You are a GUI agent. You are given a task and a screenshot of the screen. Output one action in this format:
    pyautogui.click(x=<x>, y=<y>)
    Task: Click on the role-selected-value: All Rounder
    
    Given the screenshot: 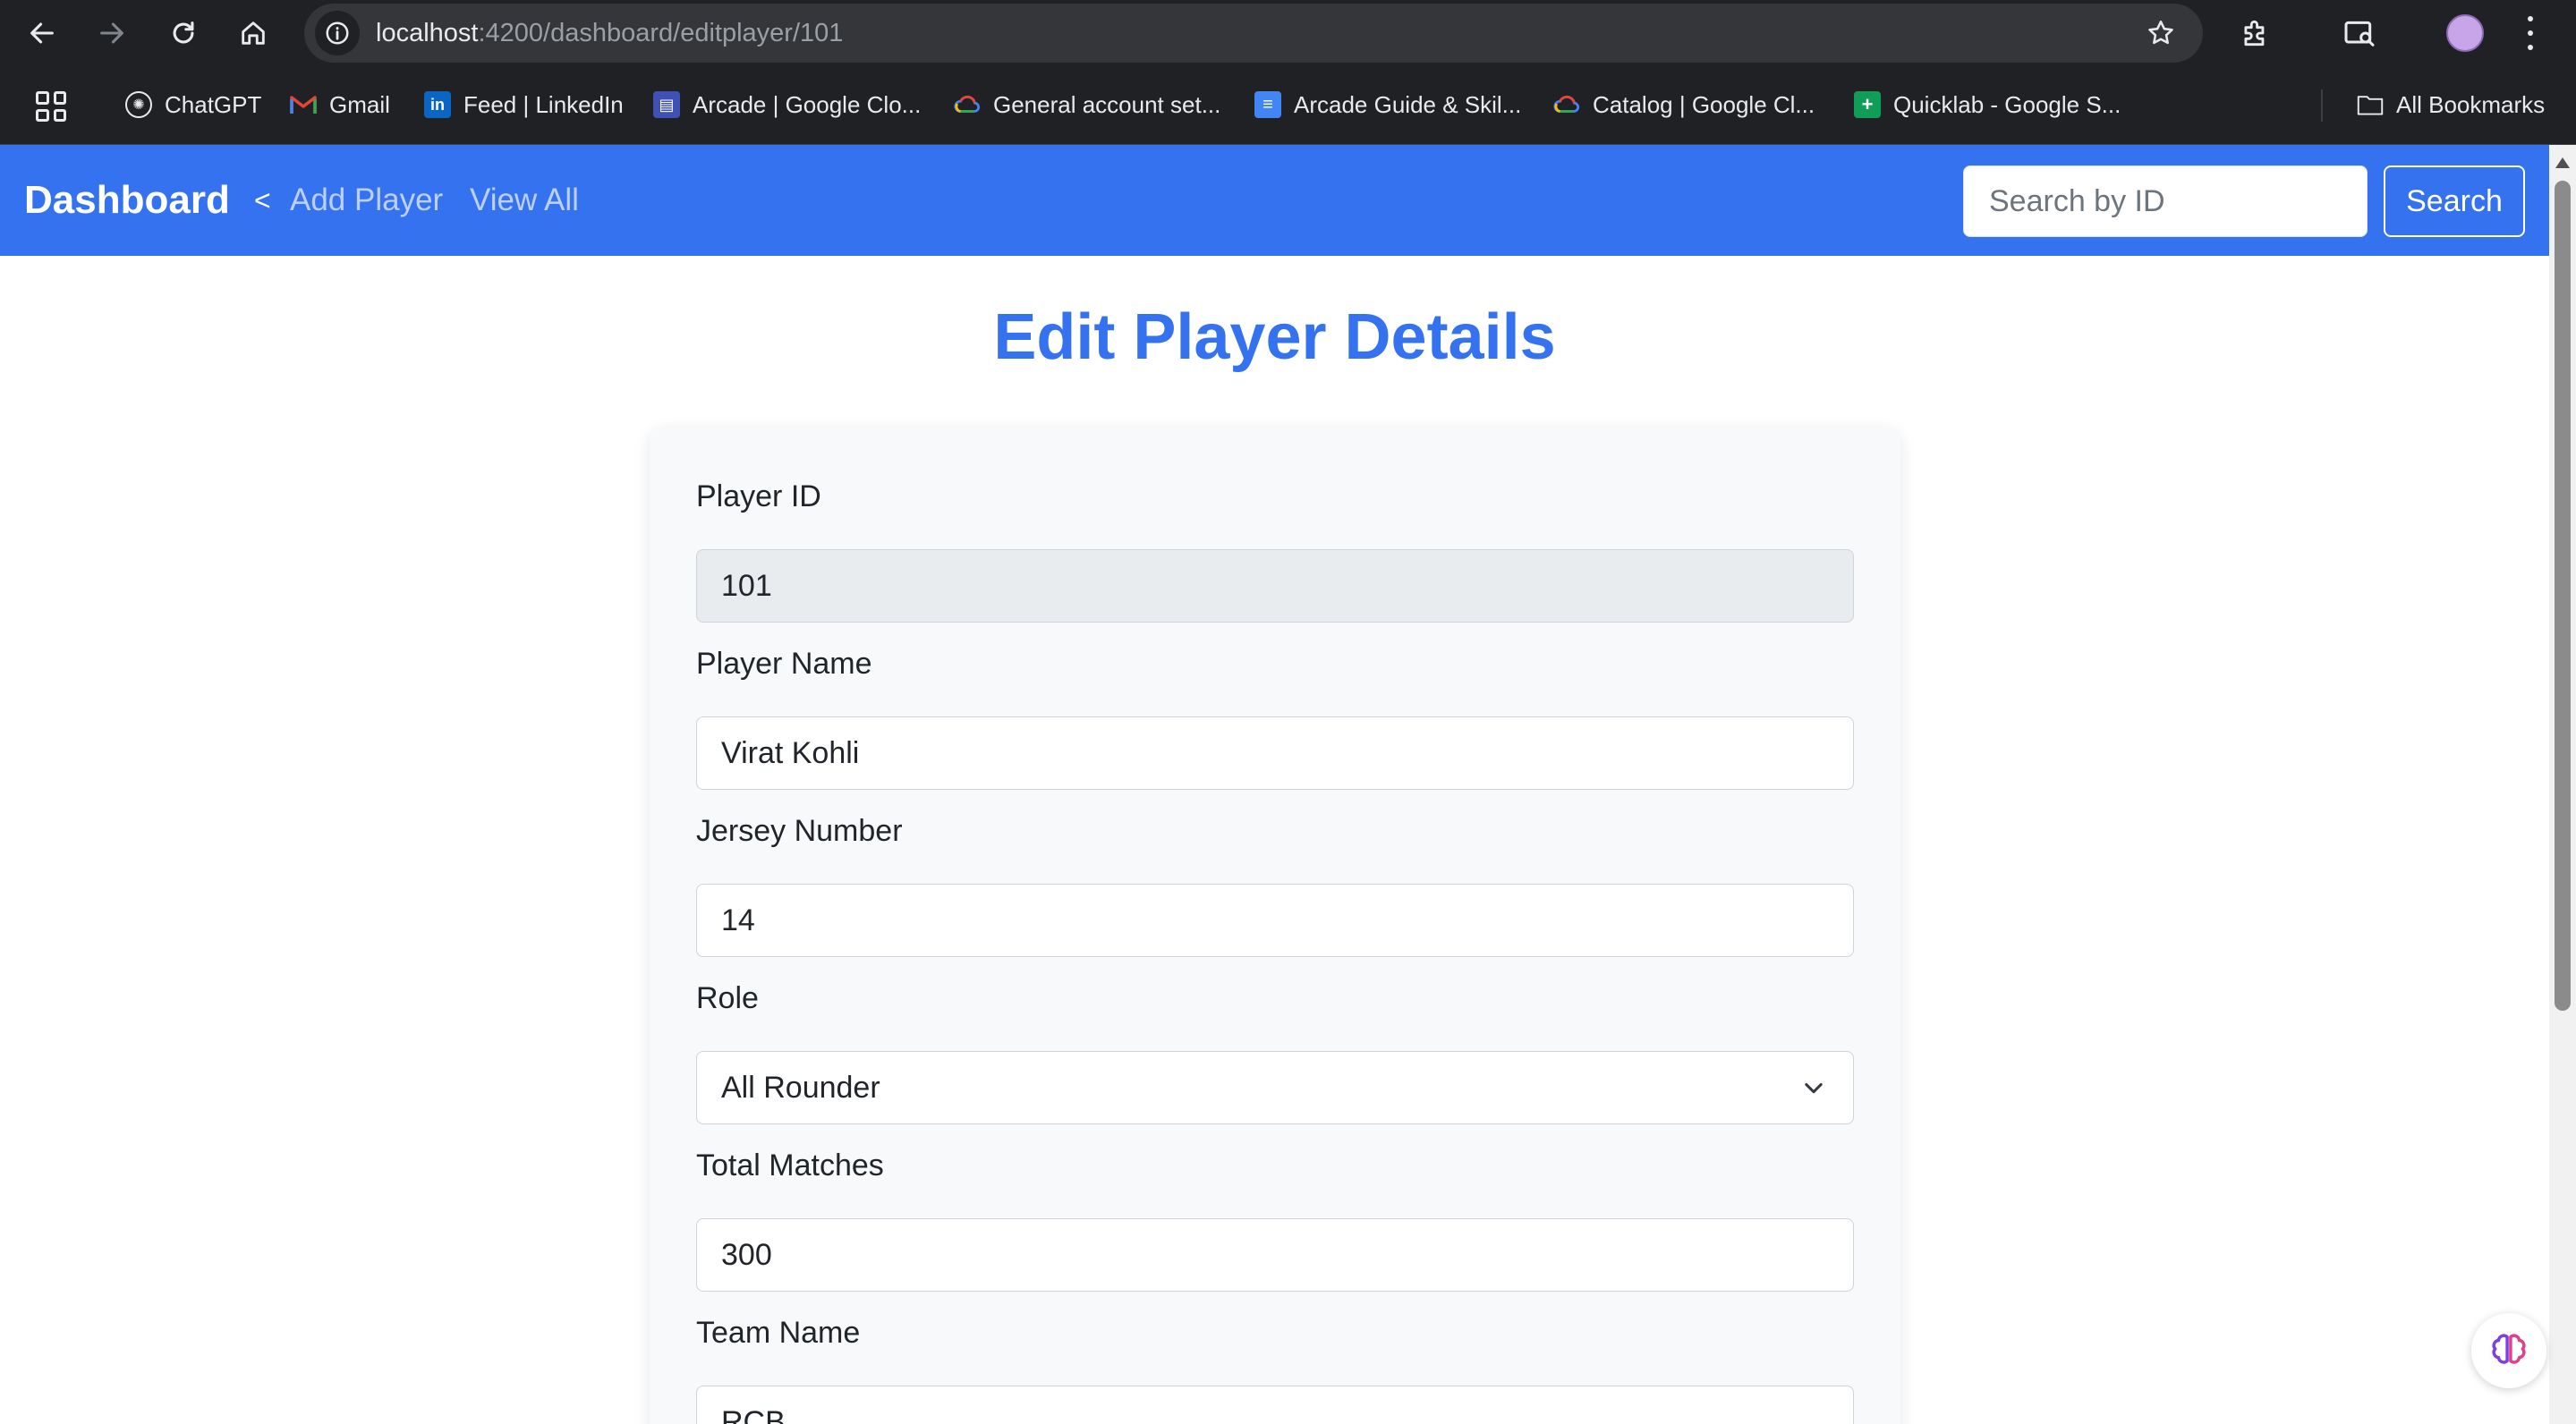 What is the action you would take?
    pyautogui.click(x=800, y=1088)
    